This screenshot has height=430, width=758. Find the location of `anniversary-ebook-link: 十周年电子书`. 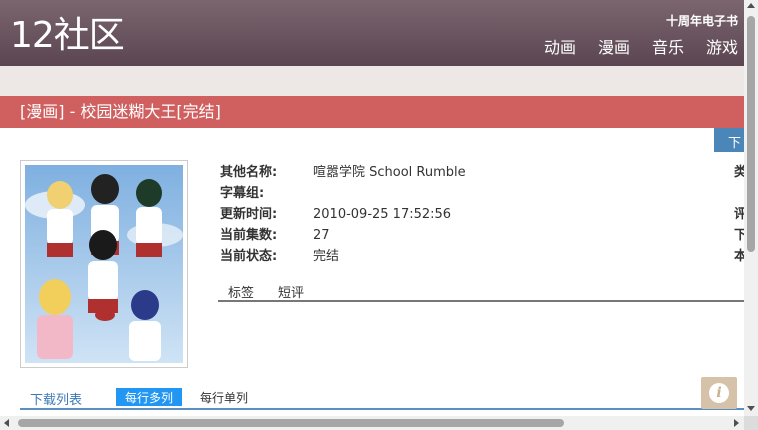

anniversary-ebook-link: 十周年电子书 is located at coordinates (702, 20).